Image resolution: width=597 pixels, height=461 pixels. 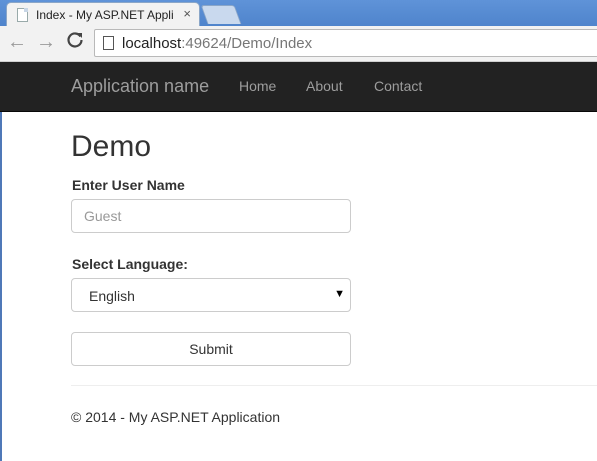 I want to click on nav-link-contact: Contact, so click(x=398, y=86).